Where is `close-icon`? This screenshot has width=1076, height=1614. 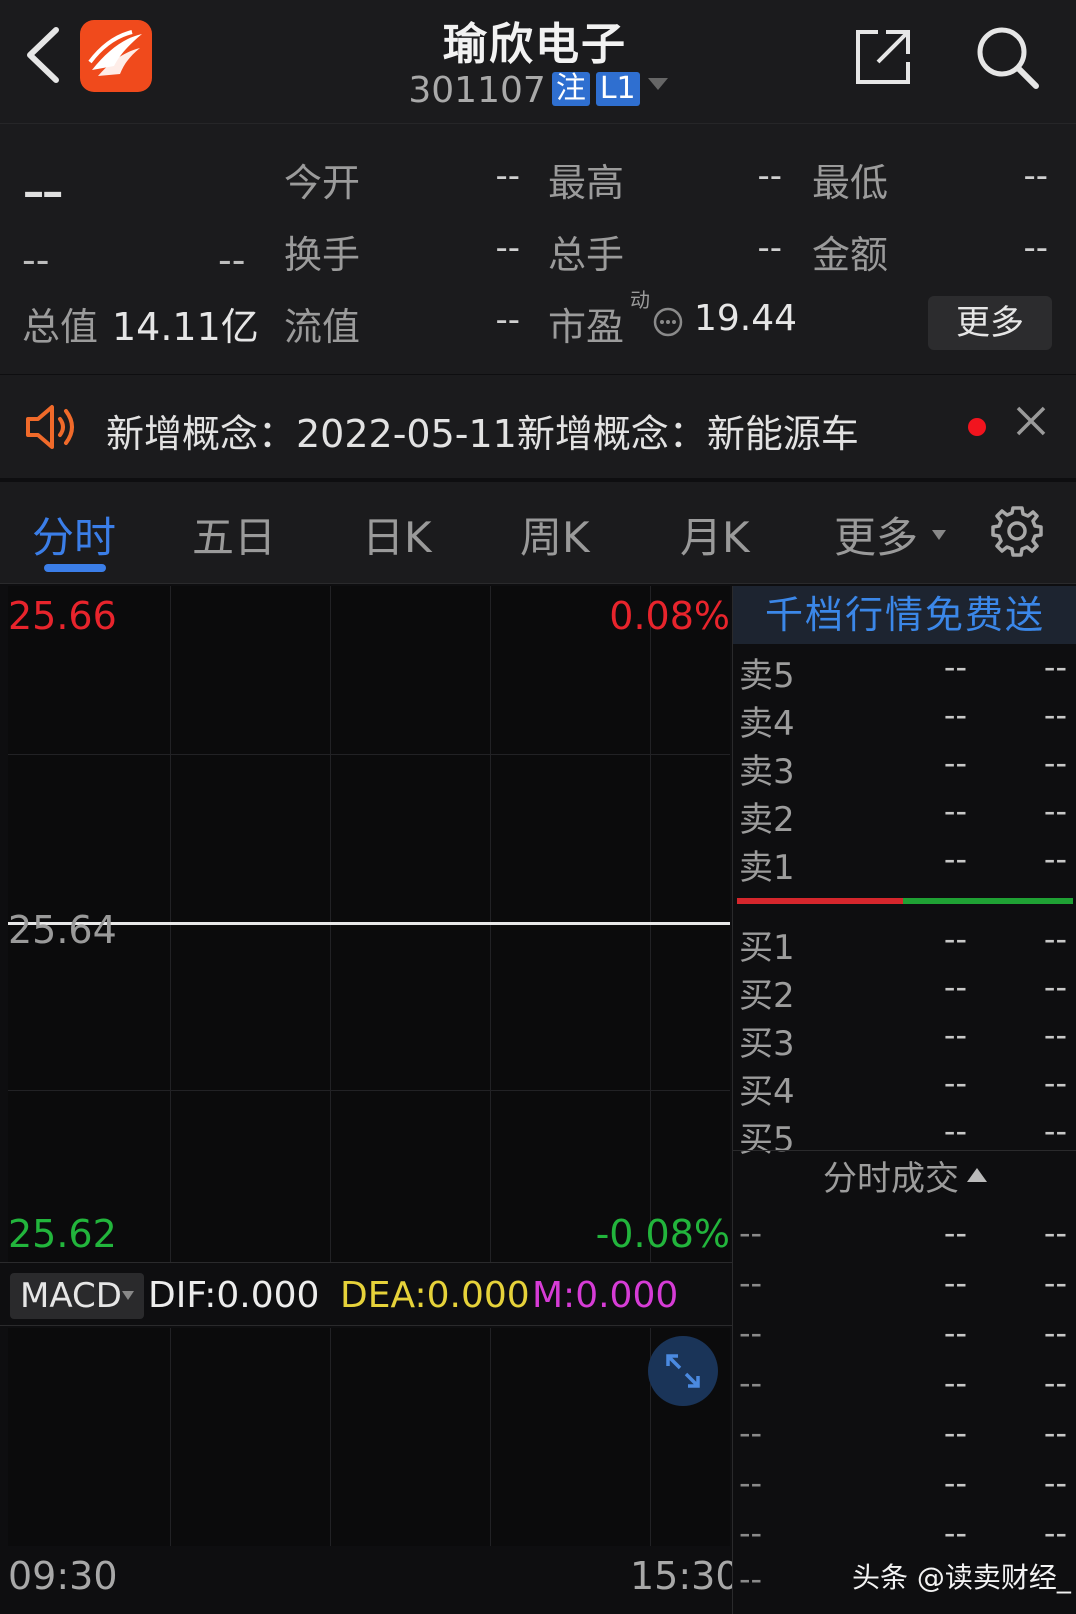 close-icon is located at coordinates (1031, 421).